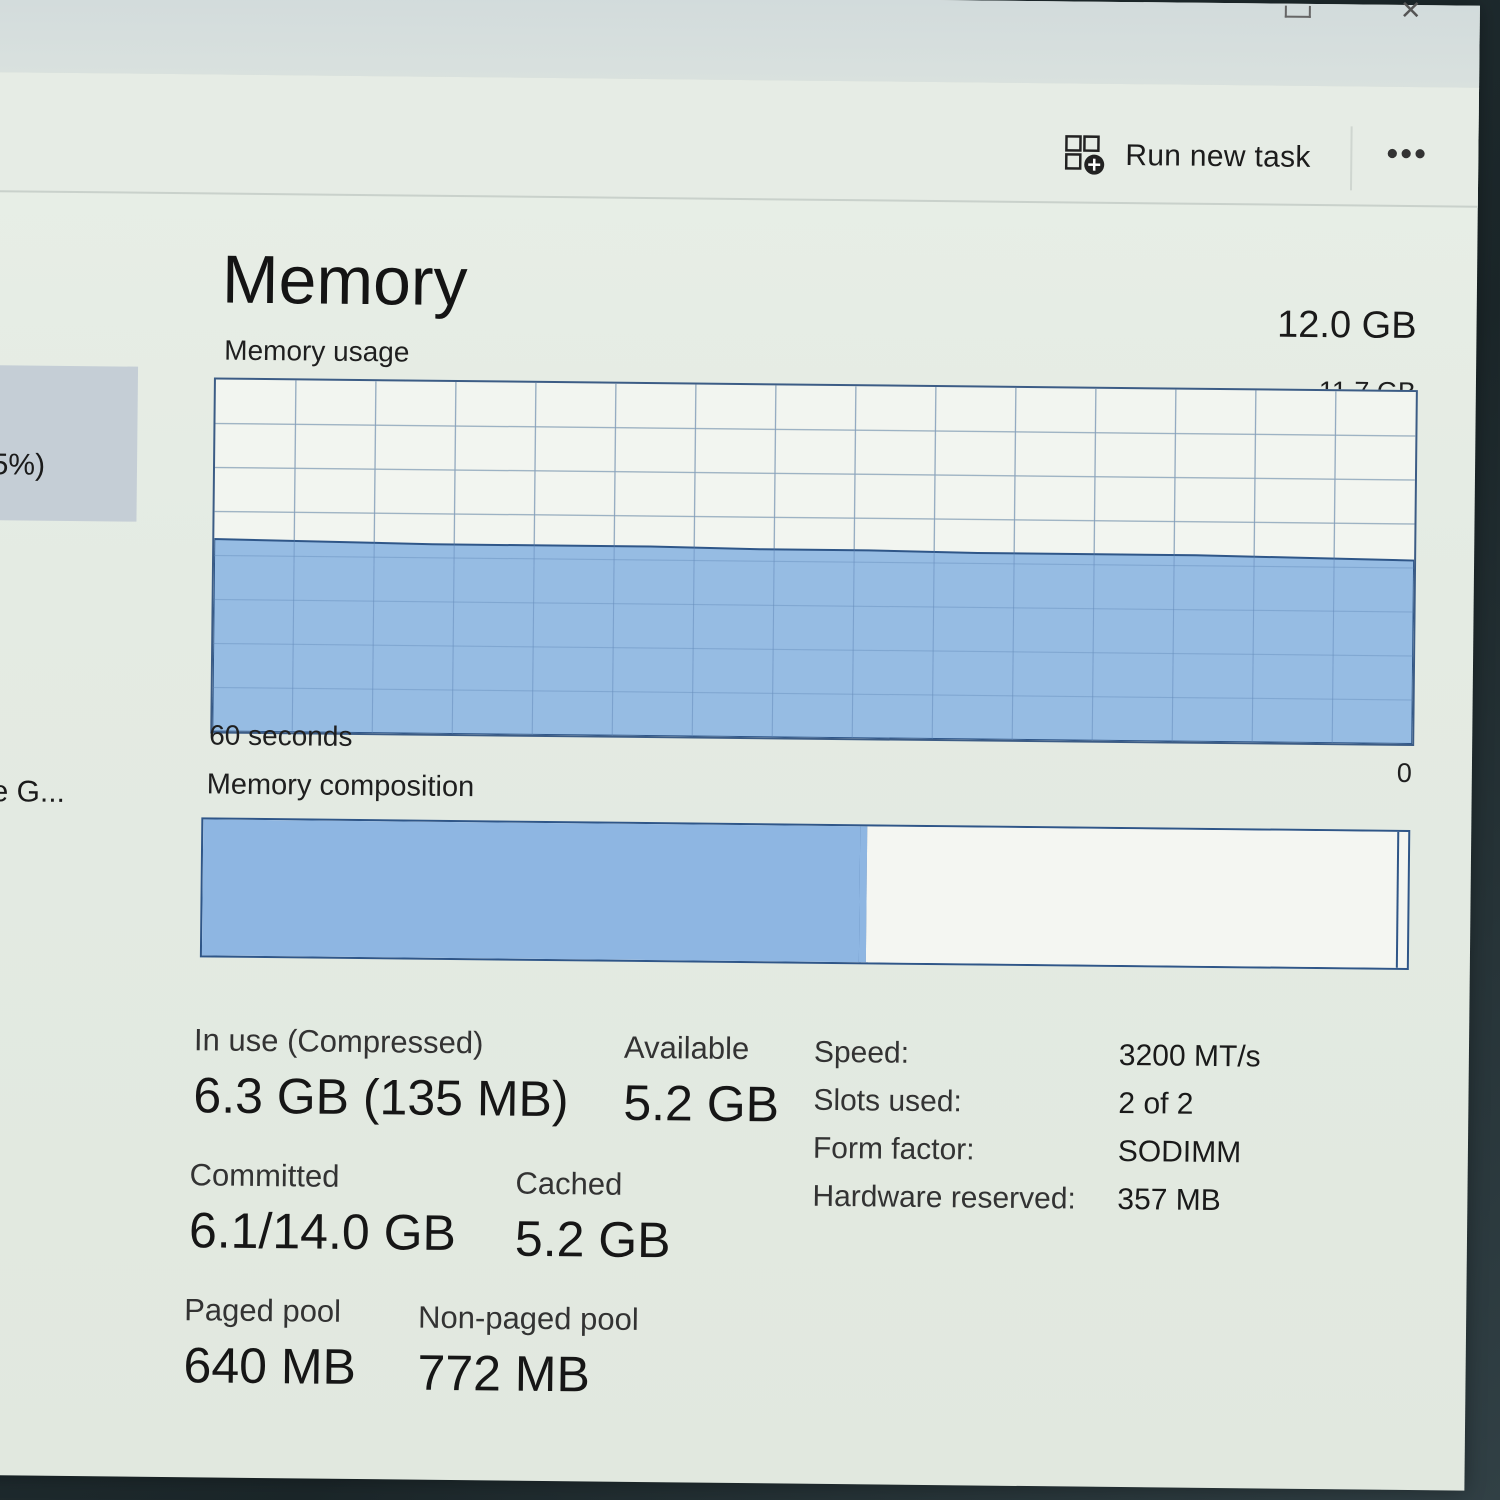 This screenshot has height=1500, width=1500. Describe the element at coordinates (1179, 1152) in the screenshot. I see `hardware-form-factor-value: SODIMM` at that location.